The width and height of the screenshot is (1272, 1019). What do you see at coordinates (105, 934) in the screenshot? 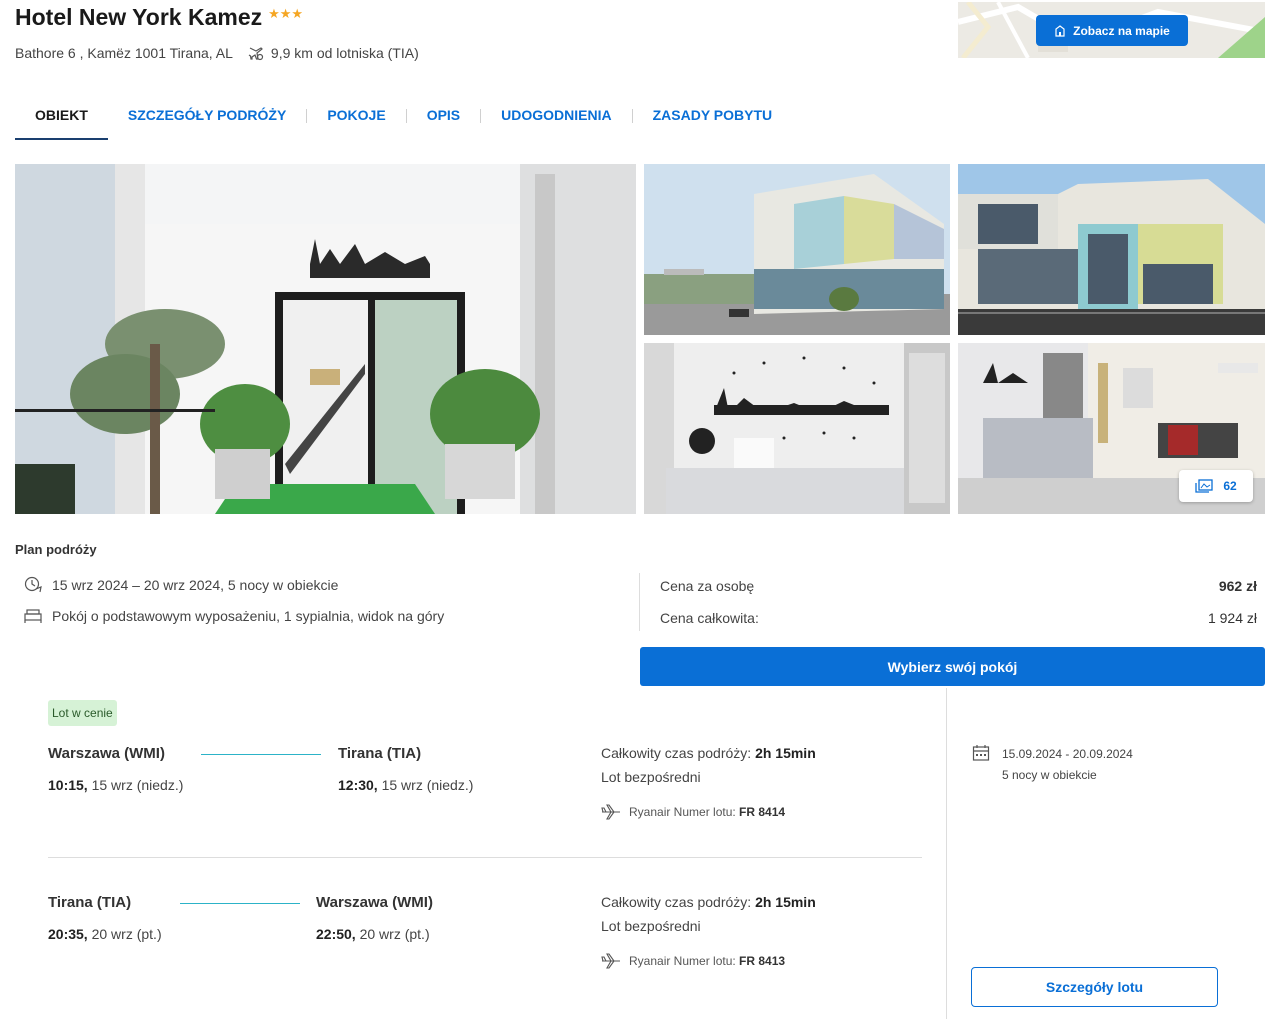
I see `return-departure: 20:35, 20 wrz (pt.)` at bounding box center [105, 934].